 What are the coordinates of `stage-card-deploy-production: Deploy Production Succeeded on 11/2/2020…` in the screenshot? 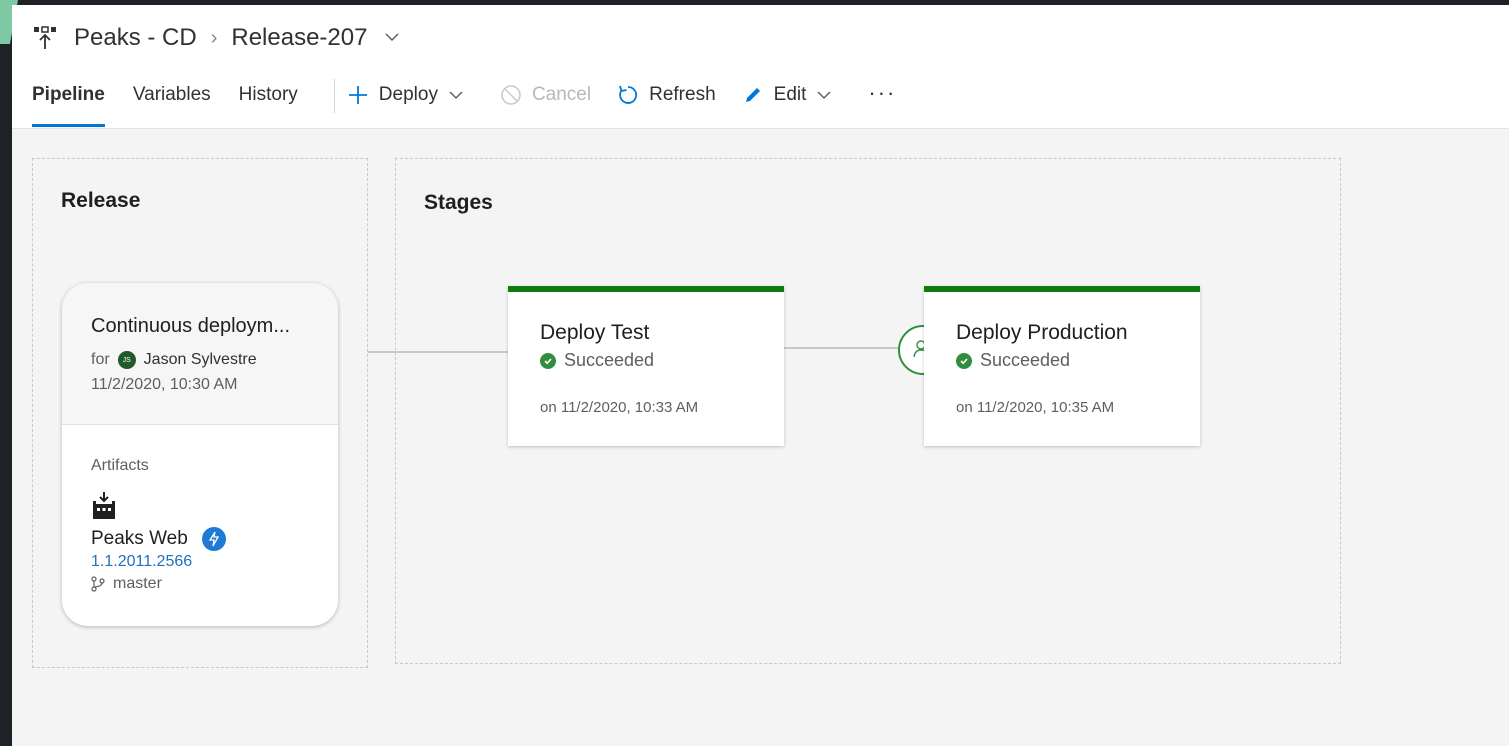 It's located at (1062, 366).